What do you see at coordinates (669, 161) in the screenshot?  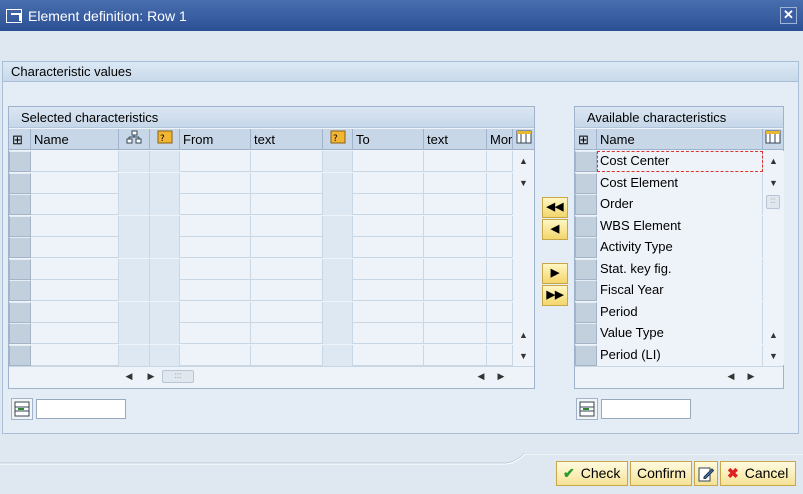 I see `list-item: Cost Center` at bounding box center [669, 161].